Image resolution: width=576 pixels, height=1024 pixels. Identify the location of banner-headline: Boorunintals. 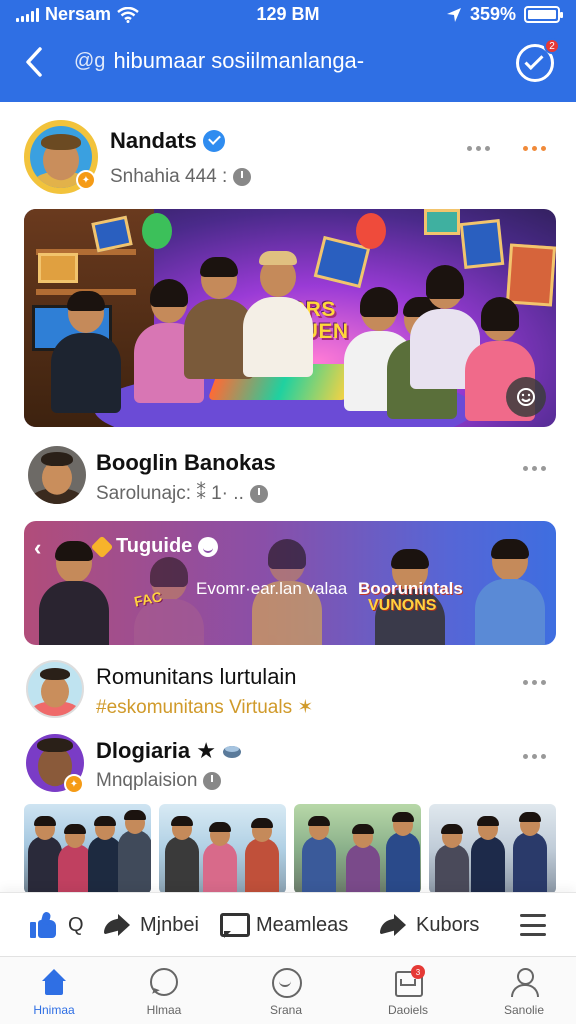
(410, 588).